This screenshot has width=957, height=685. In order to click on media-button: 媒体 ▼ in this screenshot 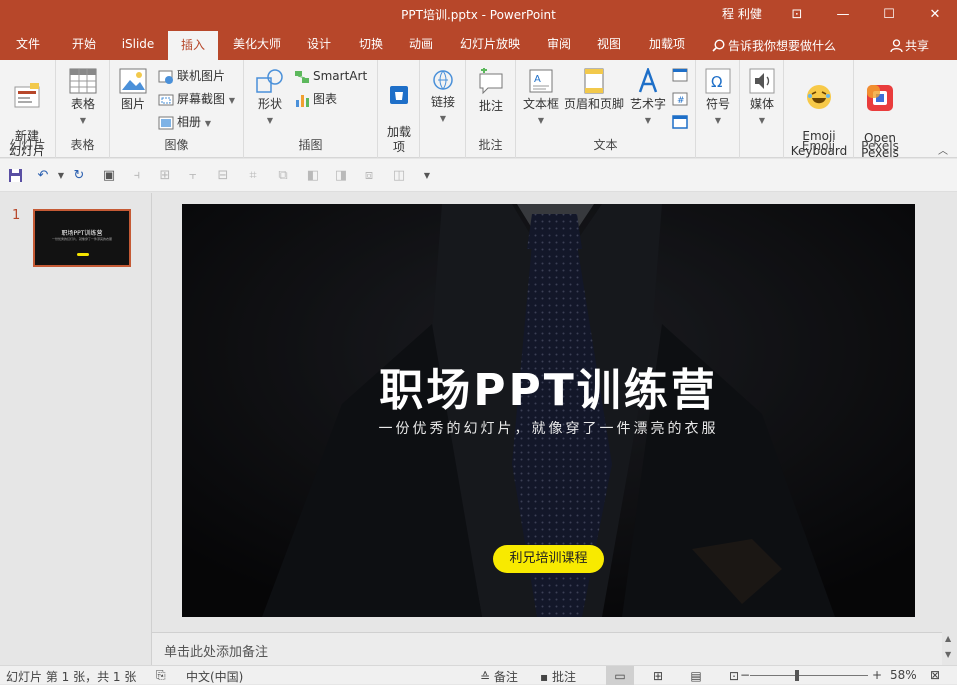, I will do `click(762, 98)`.